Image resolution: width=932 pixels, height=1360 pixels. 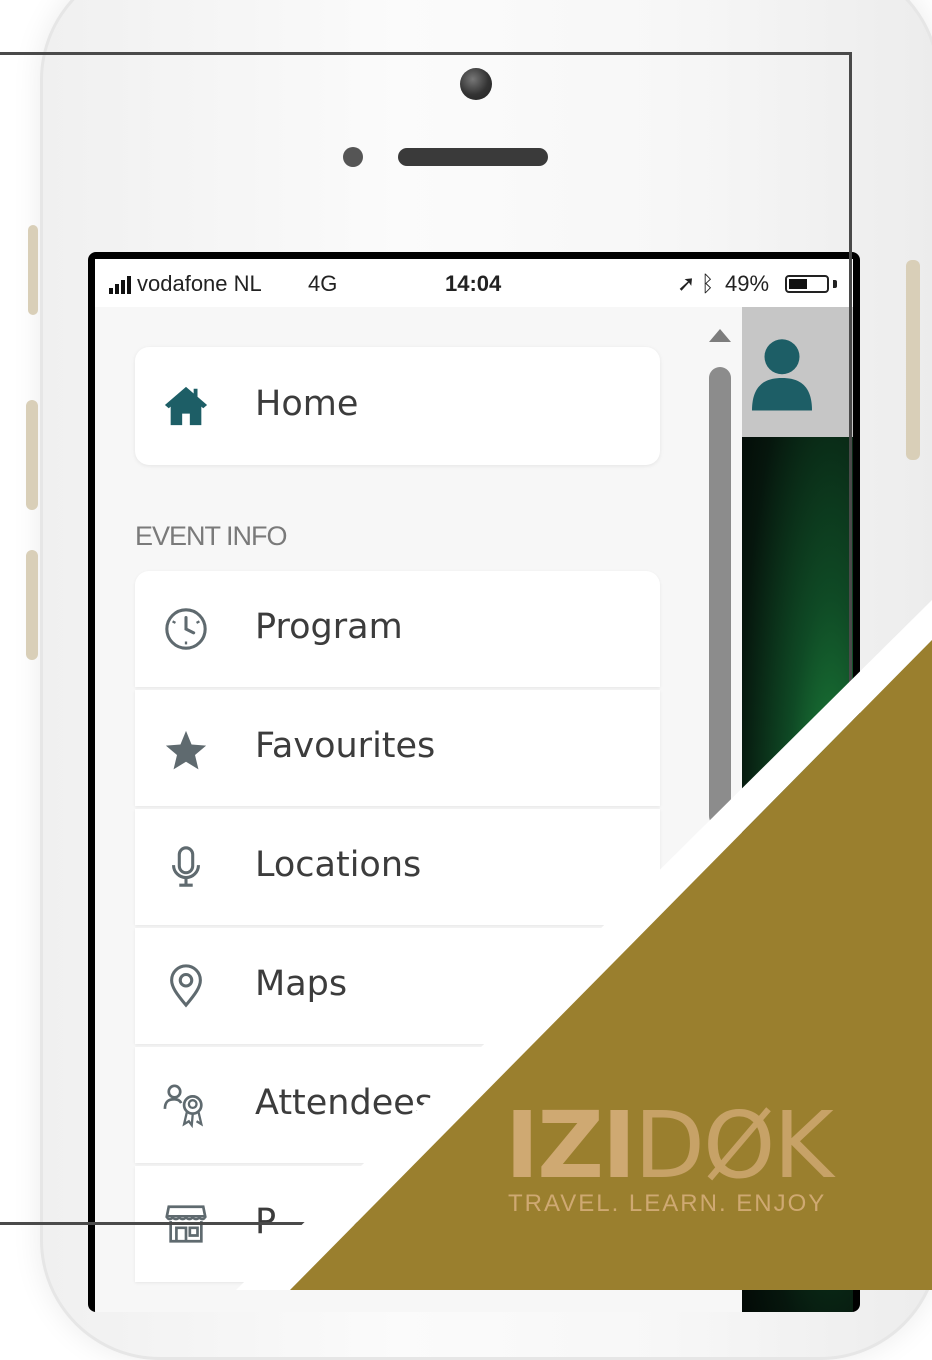 I want to click on brand-logo-bold: IZI, so click(x=570, y=1145).